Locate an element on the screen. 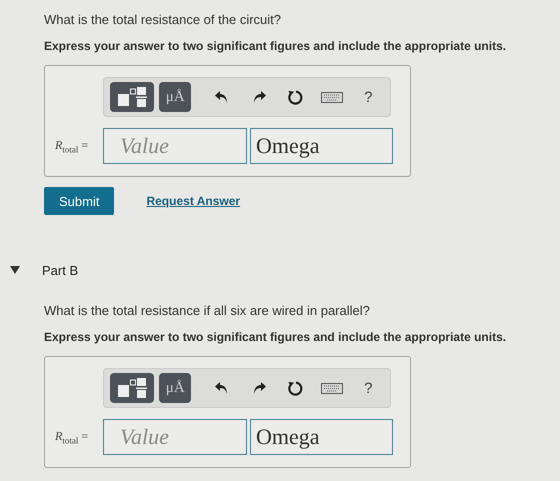 This screenshot has height=481, width=560. part-title: Part B is located at coordinates (60, 270).